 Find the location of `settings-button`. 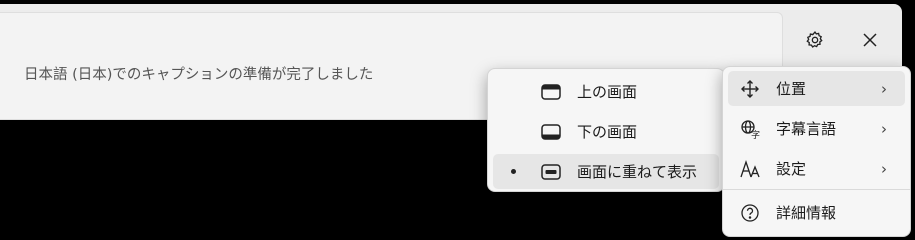

settings-button is located at coordinates (815, 40).